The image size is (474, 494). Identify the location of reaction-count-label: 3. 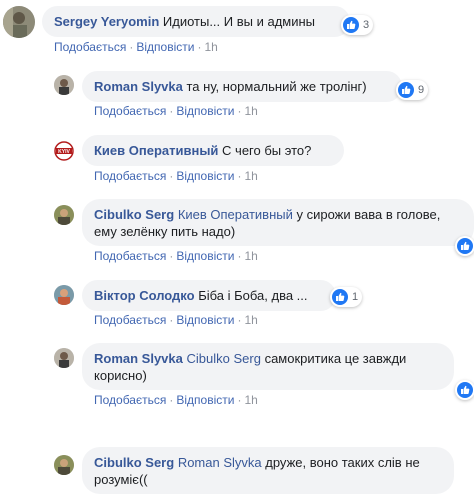
(366, 25).